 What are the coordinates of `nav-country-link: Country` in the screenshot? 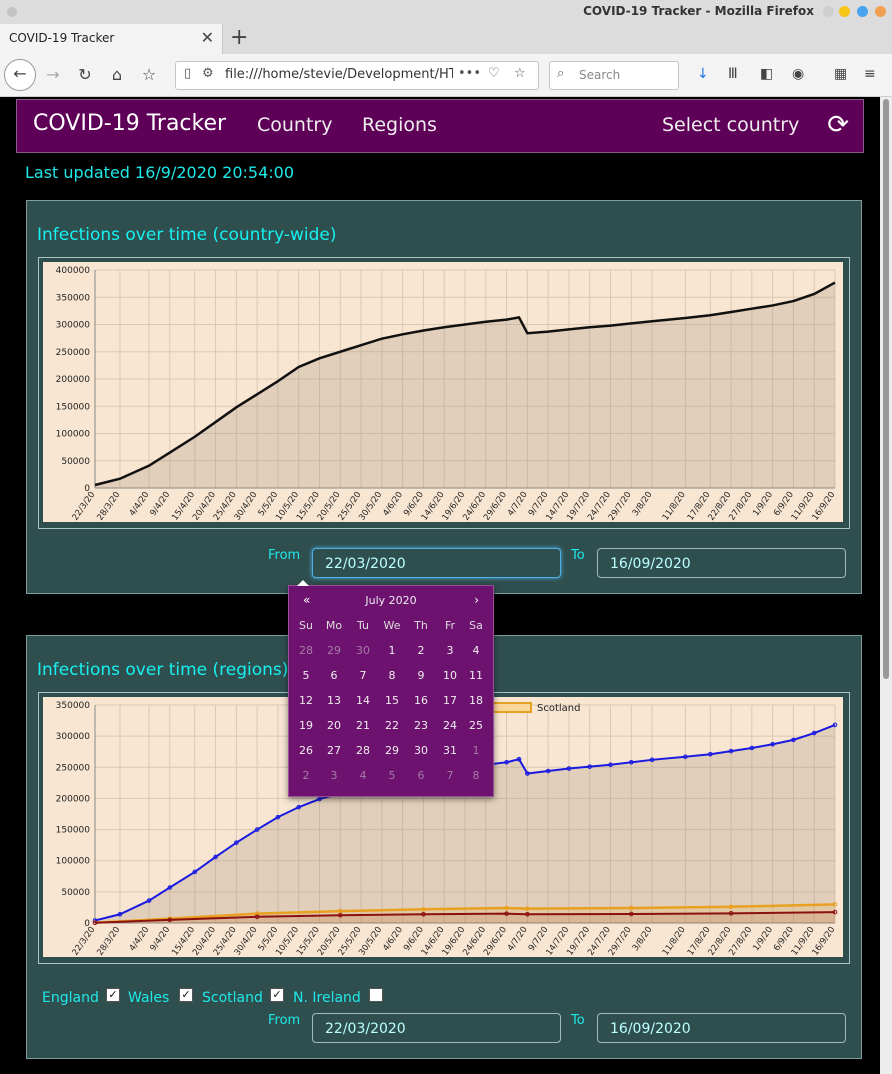 It's located at (294, 125).